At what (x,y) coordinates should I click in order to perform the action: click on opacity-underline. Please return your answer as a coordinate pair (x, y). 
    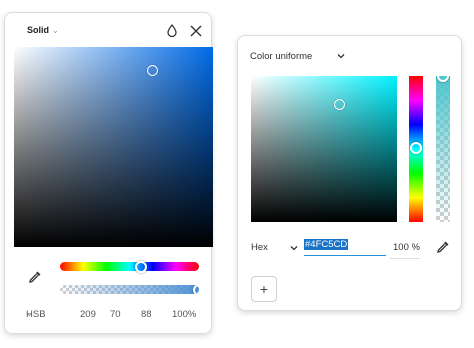
    Looking at the image, I should click on (405, 258).